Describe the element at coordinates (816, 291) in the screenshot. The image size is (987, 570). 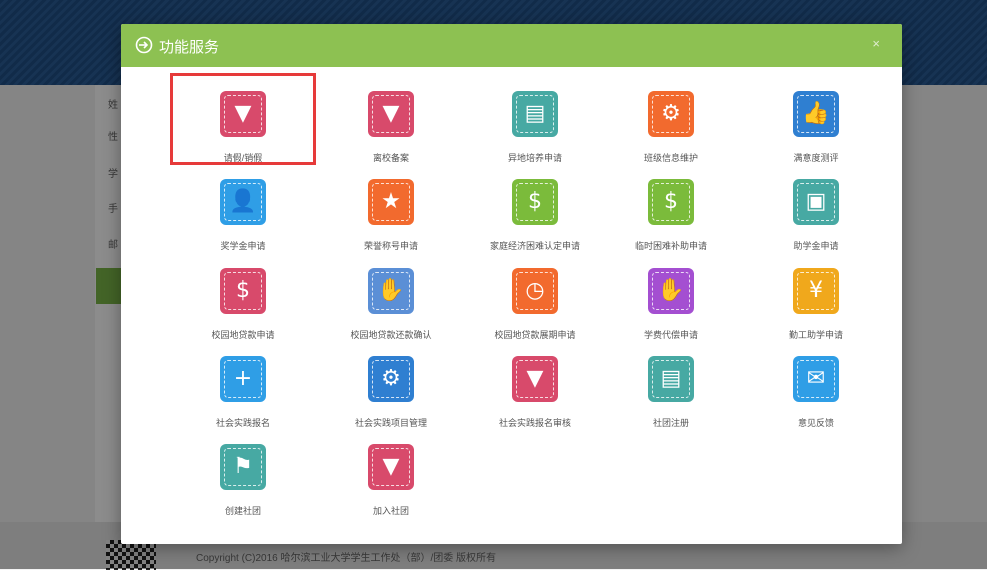
I see `hand-yen-icon: ¥` at that location.